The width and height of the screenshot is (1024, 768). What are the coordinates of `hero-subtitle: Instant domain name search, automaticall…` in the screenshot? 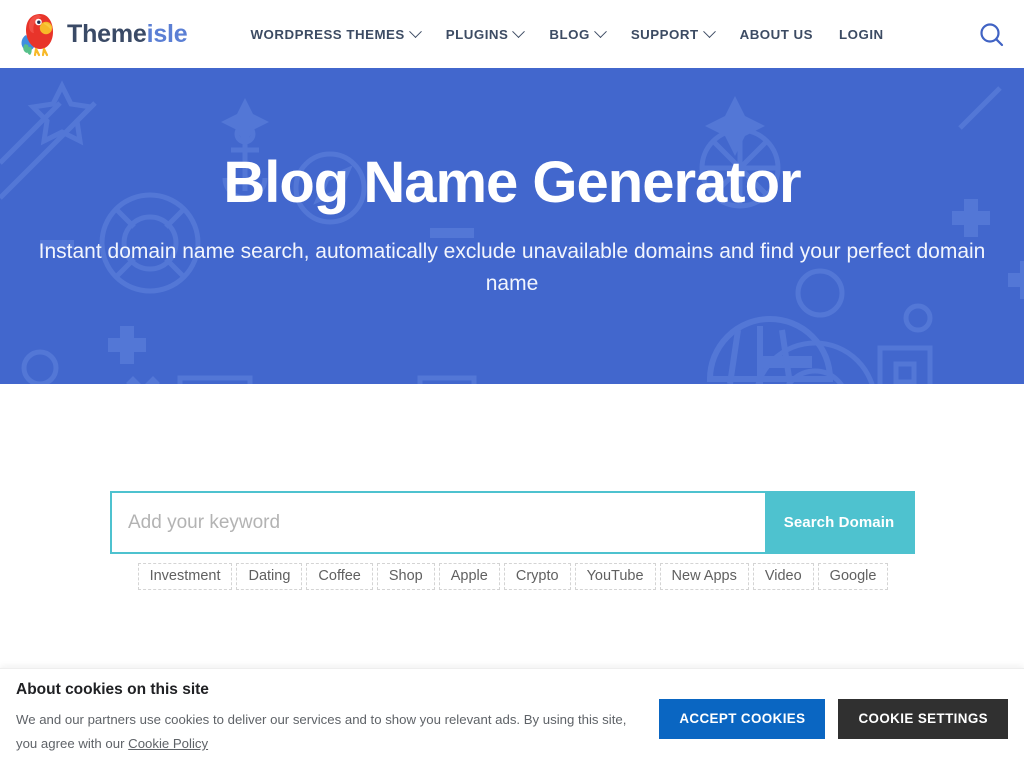 It's located at (512, 267).